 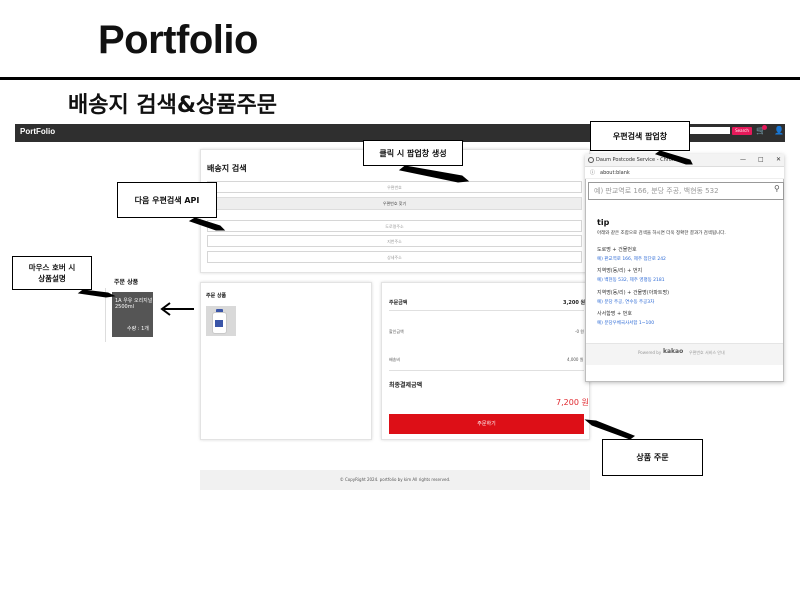 I want to click on arrow-postcode-popup, so click(x=673, y=157).